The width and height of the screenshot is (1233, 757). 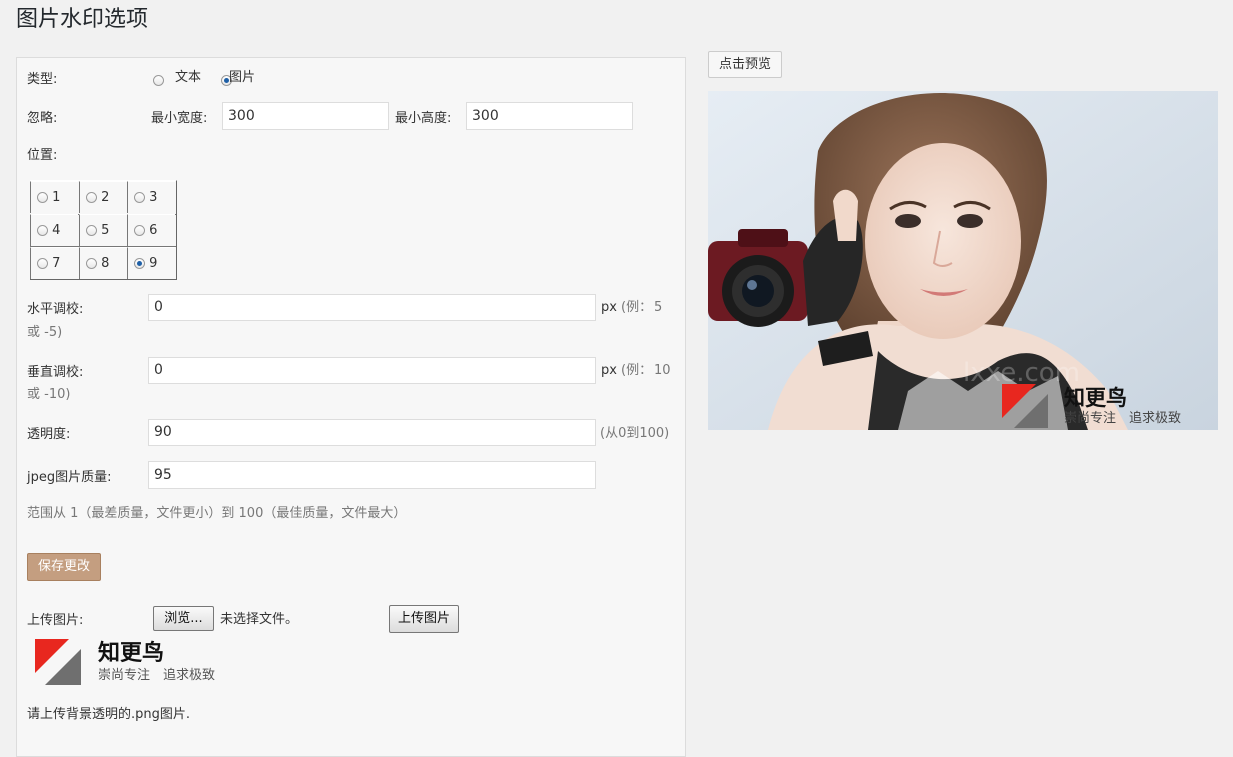 What do you see at coordinates (64, 567) in the screenshot?
I see `save-button: 保存更改` at bounding box center [64, 567].